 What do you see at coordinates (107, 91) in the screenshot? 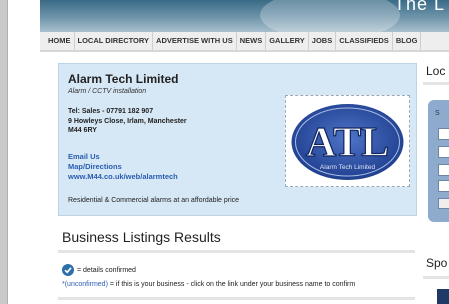
I see `business-category: Alarm / CCTV installation` at bounding box center [107, 91].